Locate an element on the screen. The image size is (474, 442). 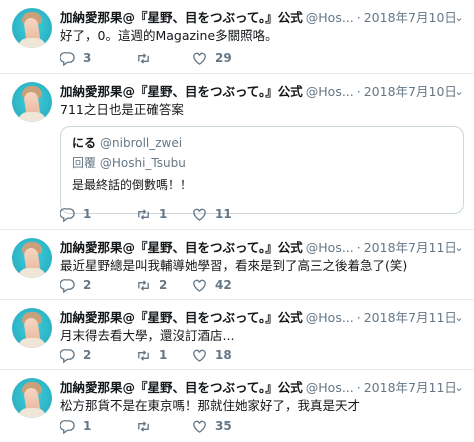
tweet-actions: 2 2 42 is located at coordinates (210, 285).